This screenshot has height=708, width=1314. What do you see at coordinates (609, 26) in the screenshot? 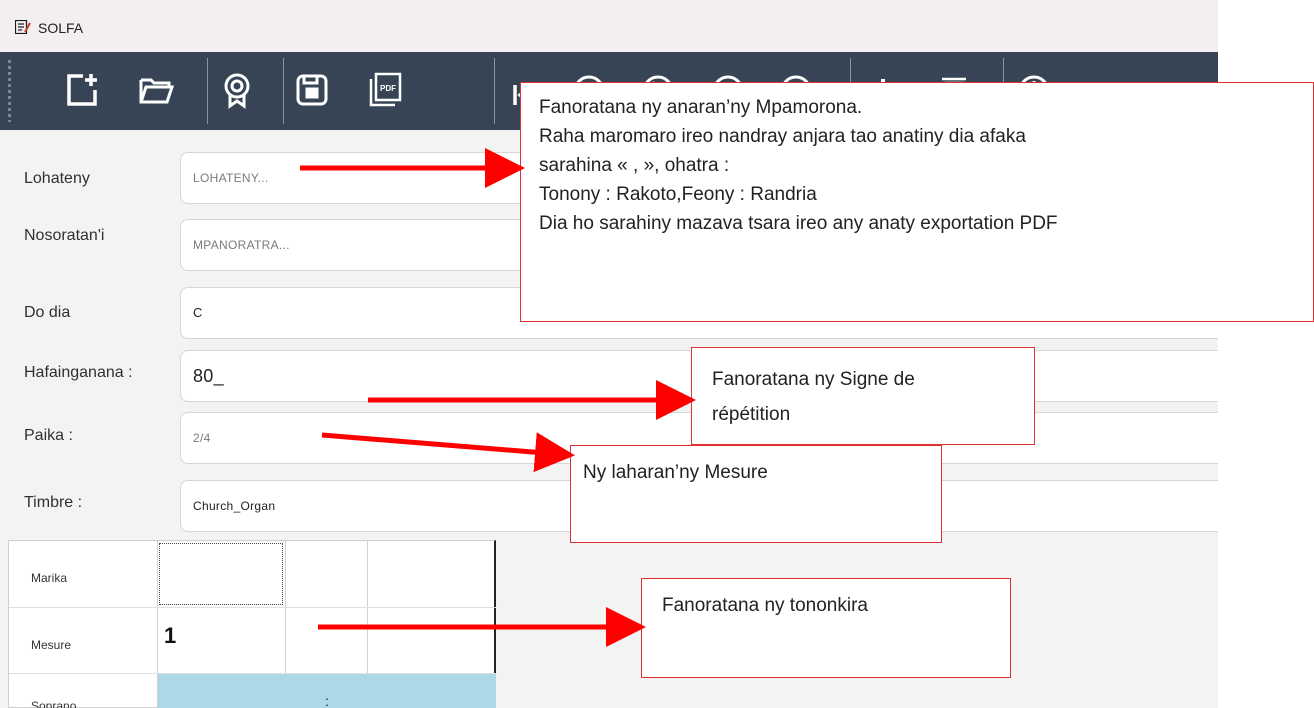
I see `title-bar: SOLFA` at bounding box center [609, 26].